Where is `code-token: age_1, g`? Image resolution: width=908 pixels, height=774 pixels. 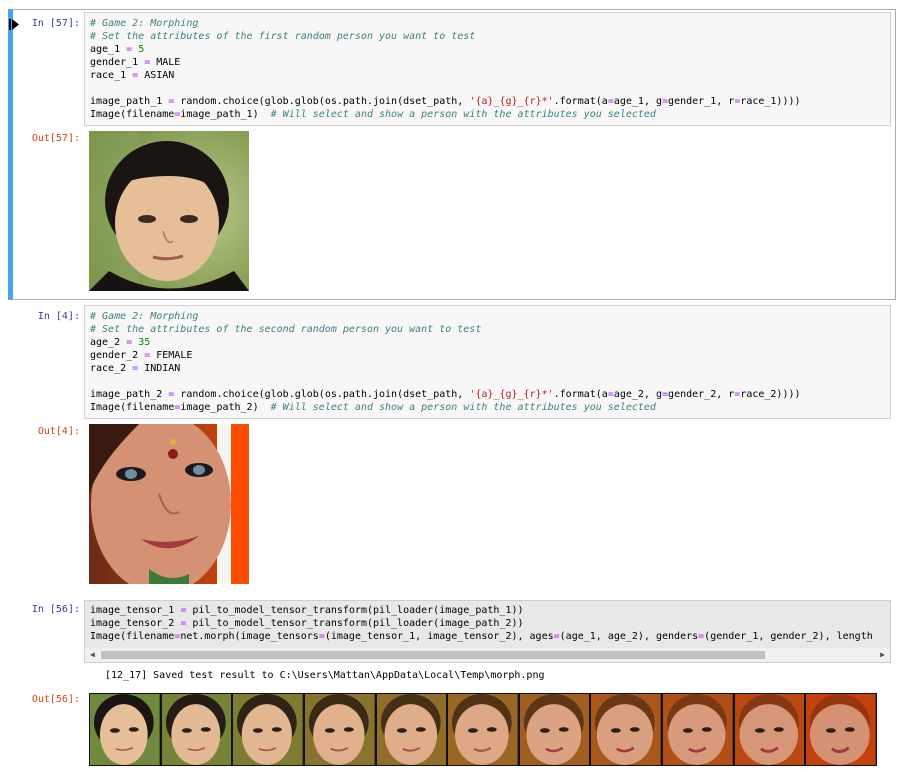 code-token: age_1, g is located at coordinates (638, 101).